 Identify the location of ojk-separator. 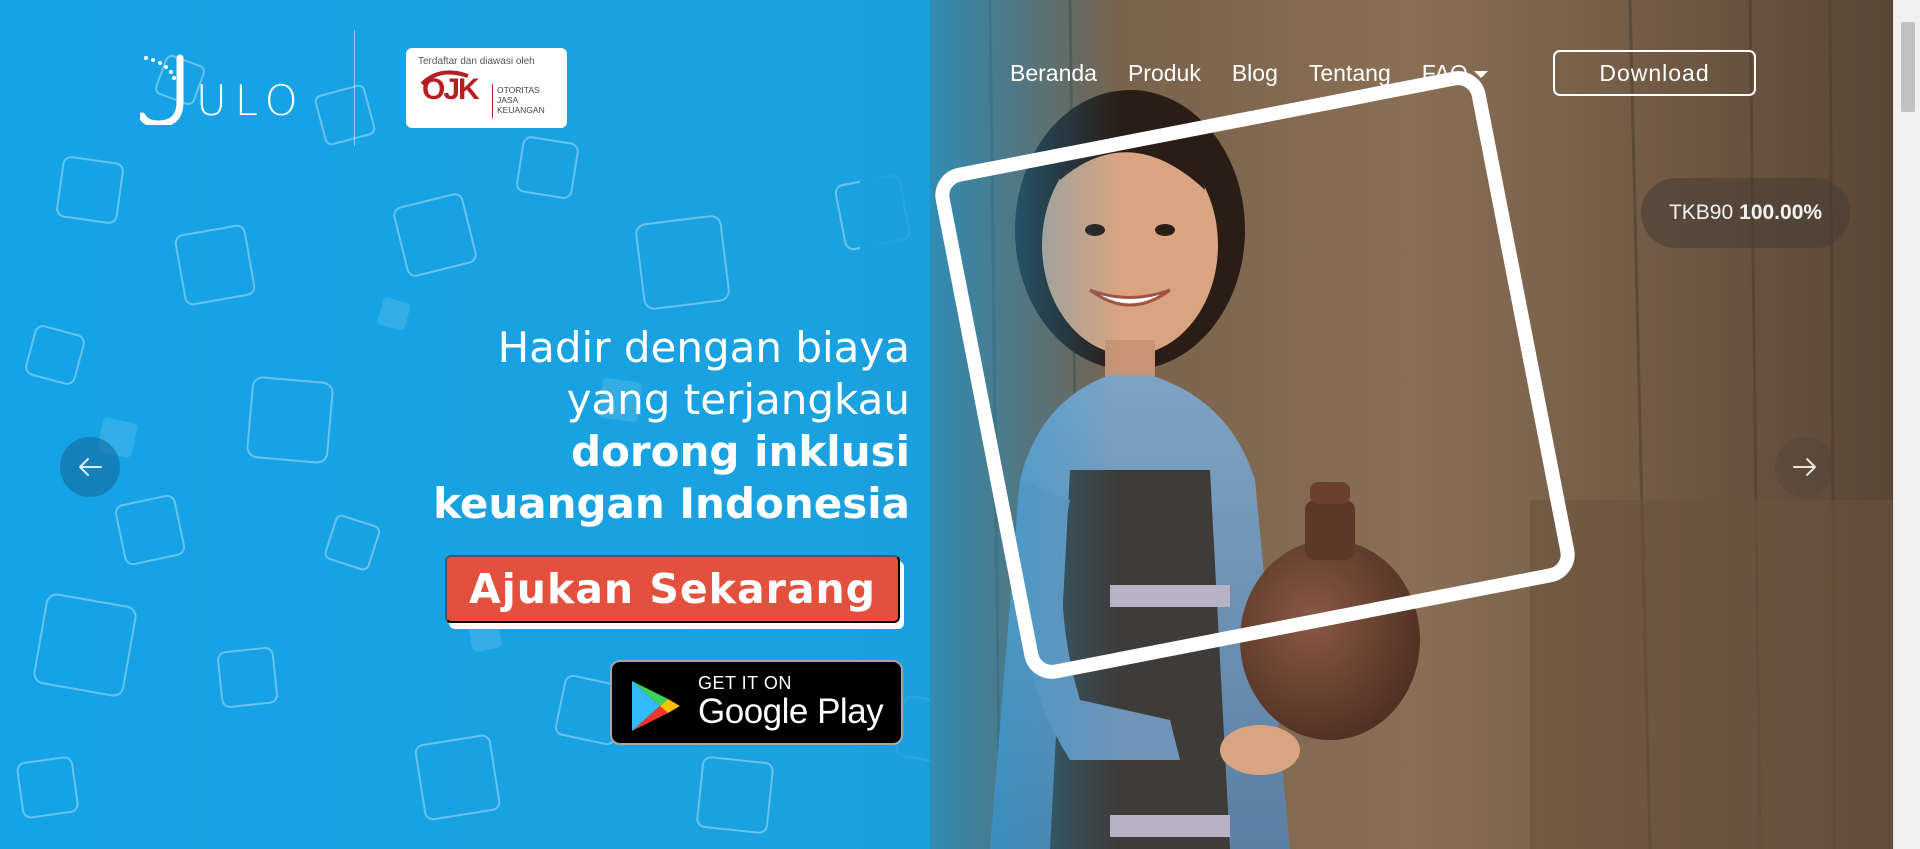
(492, 101).